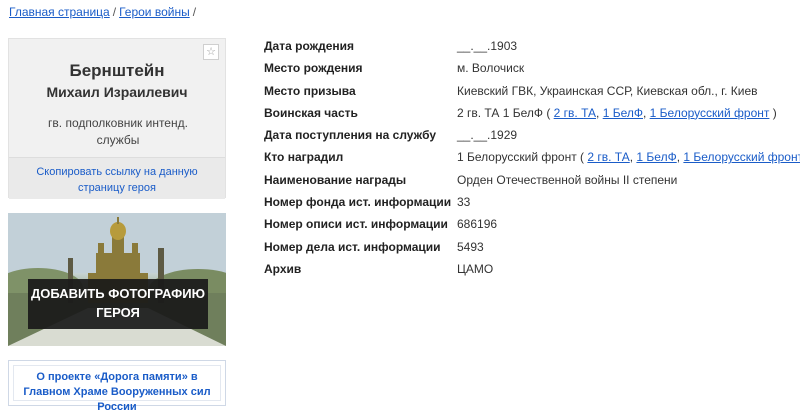 The height and width of the screenshot is (415, 800). I want to click on unit-link-army: 2 гв. ТА, so click(575, 113).